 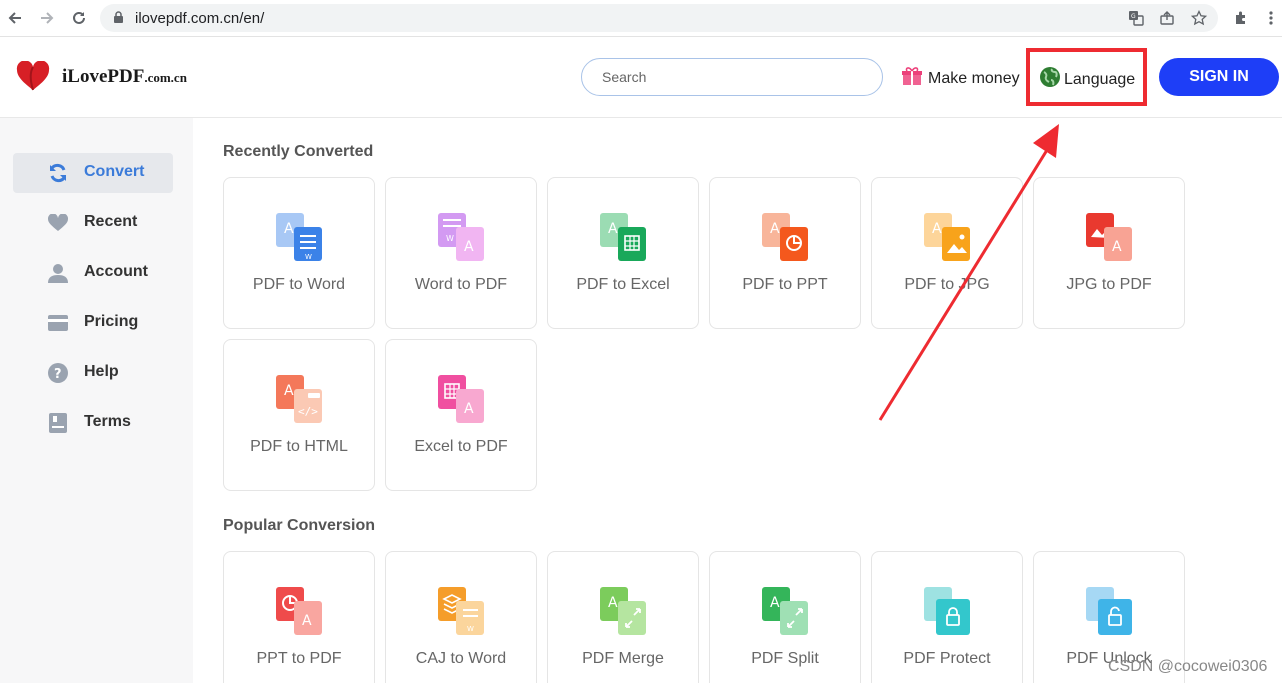 I want to click on help-icon: ?, so click(x=58, y=373).